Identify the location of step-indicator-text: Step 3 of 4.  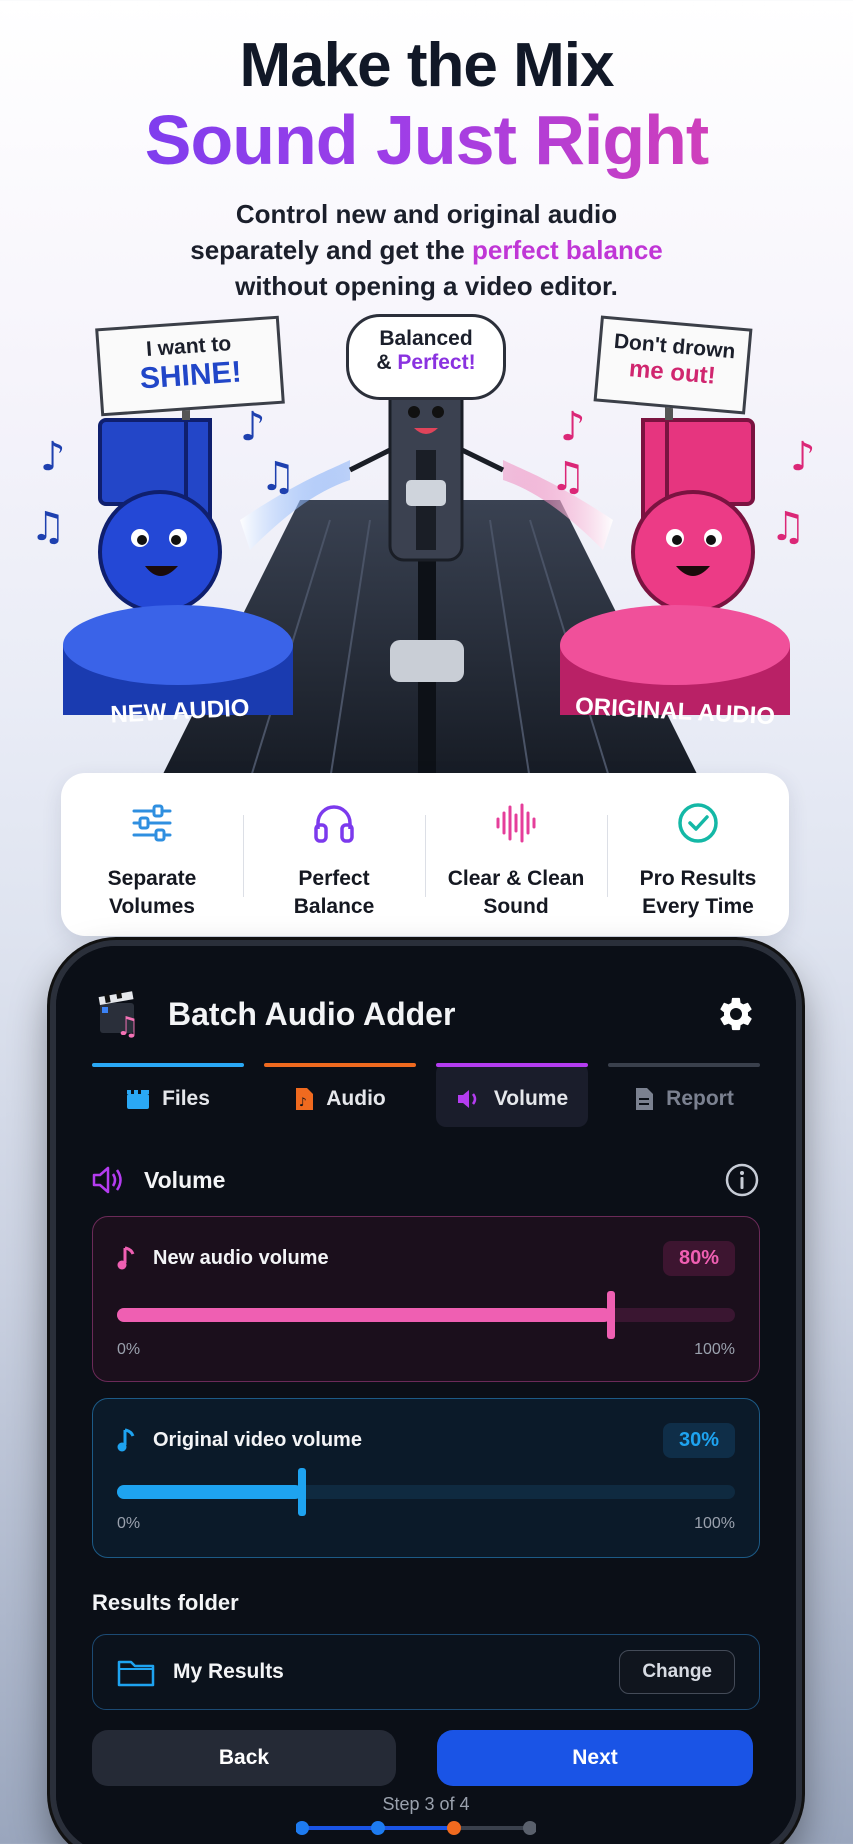
(426, 1804).